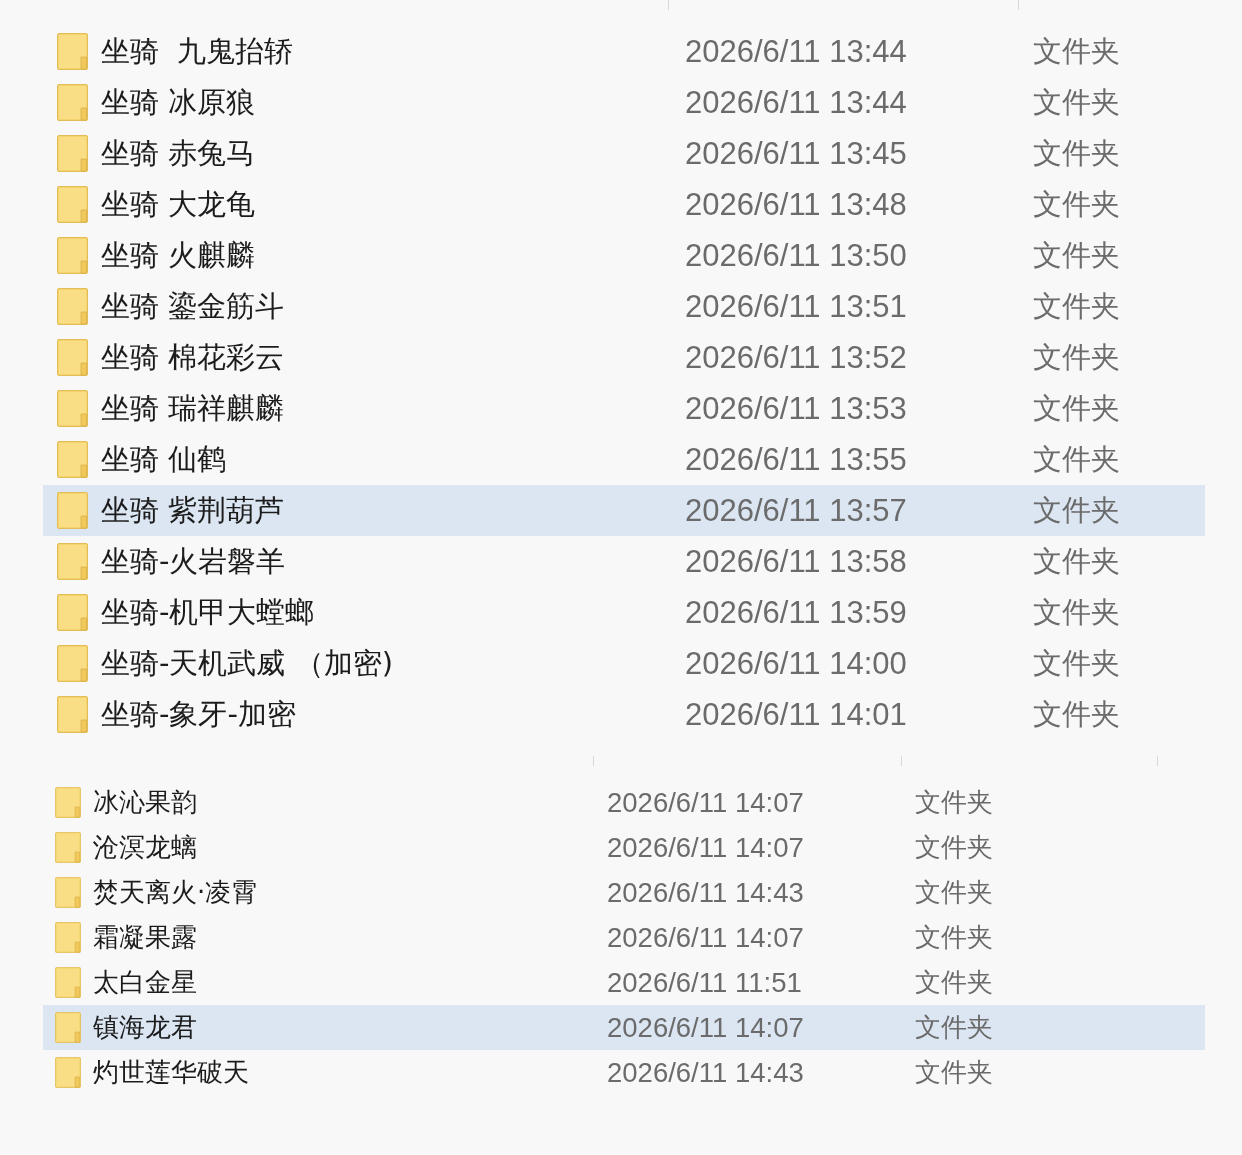 The image size is (1242, 1155). I want to click on modified-date: 2026/6/11 14:43, so click(705, 892).